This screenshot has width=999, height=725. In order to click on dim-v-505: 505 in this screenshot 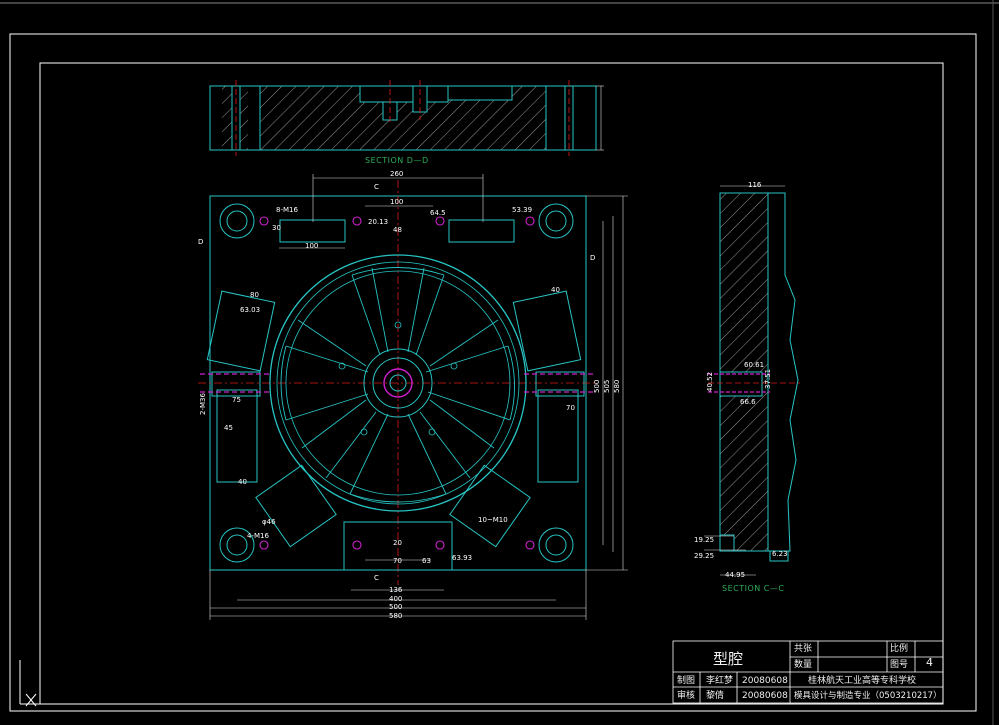, I will do `click(607, 386)`.